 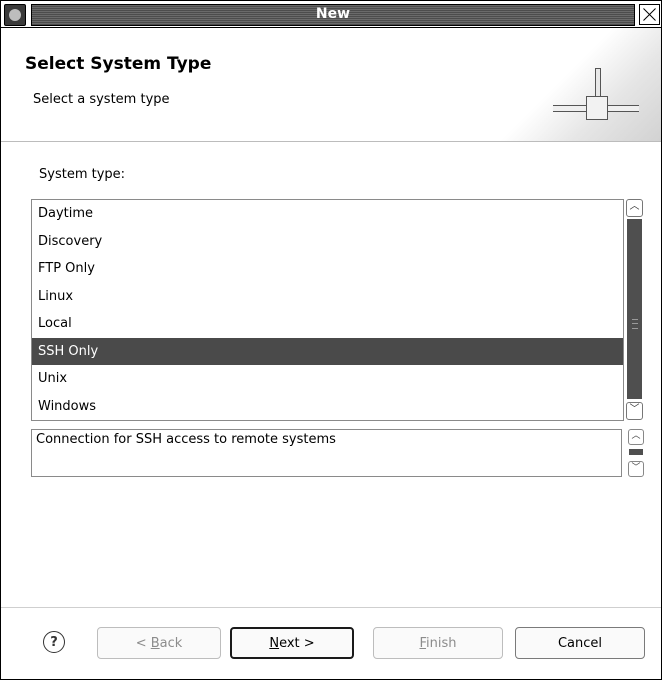 I want to click on scrollbar-thumb, so click(x=634, y=309).